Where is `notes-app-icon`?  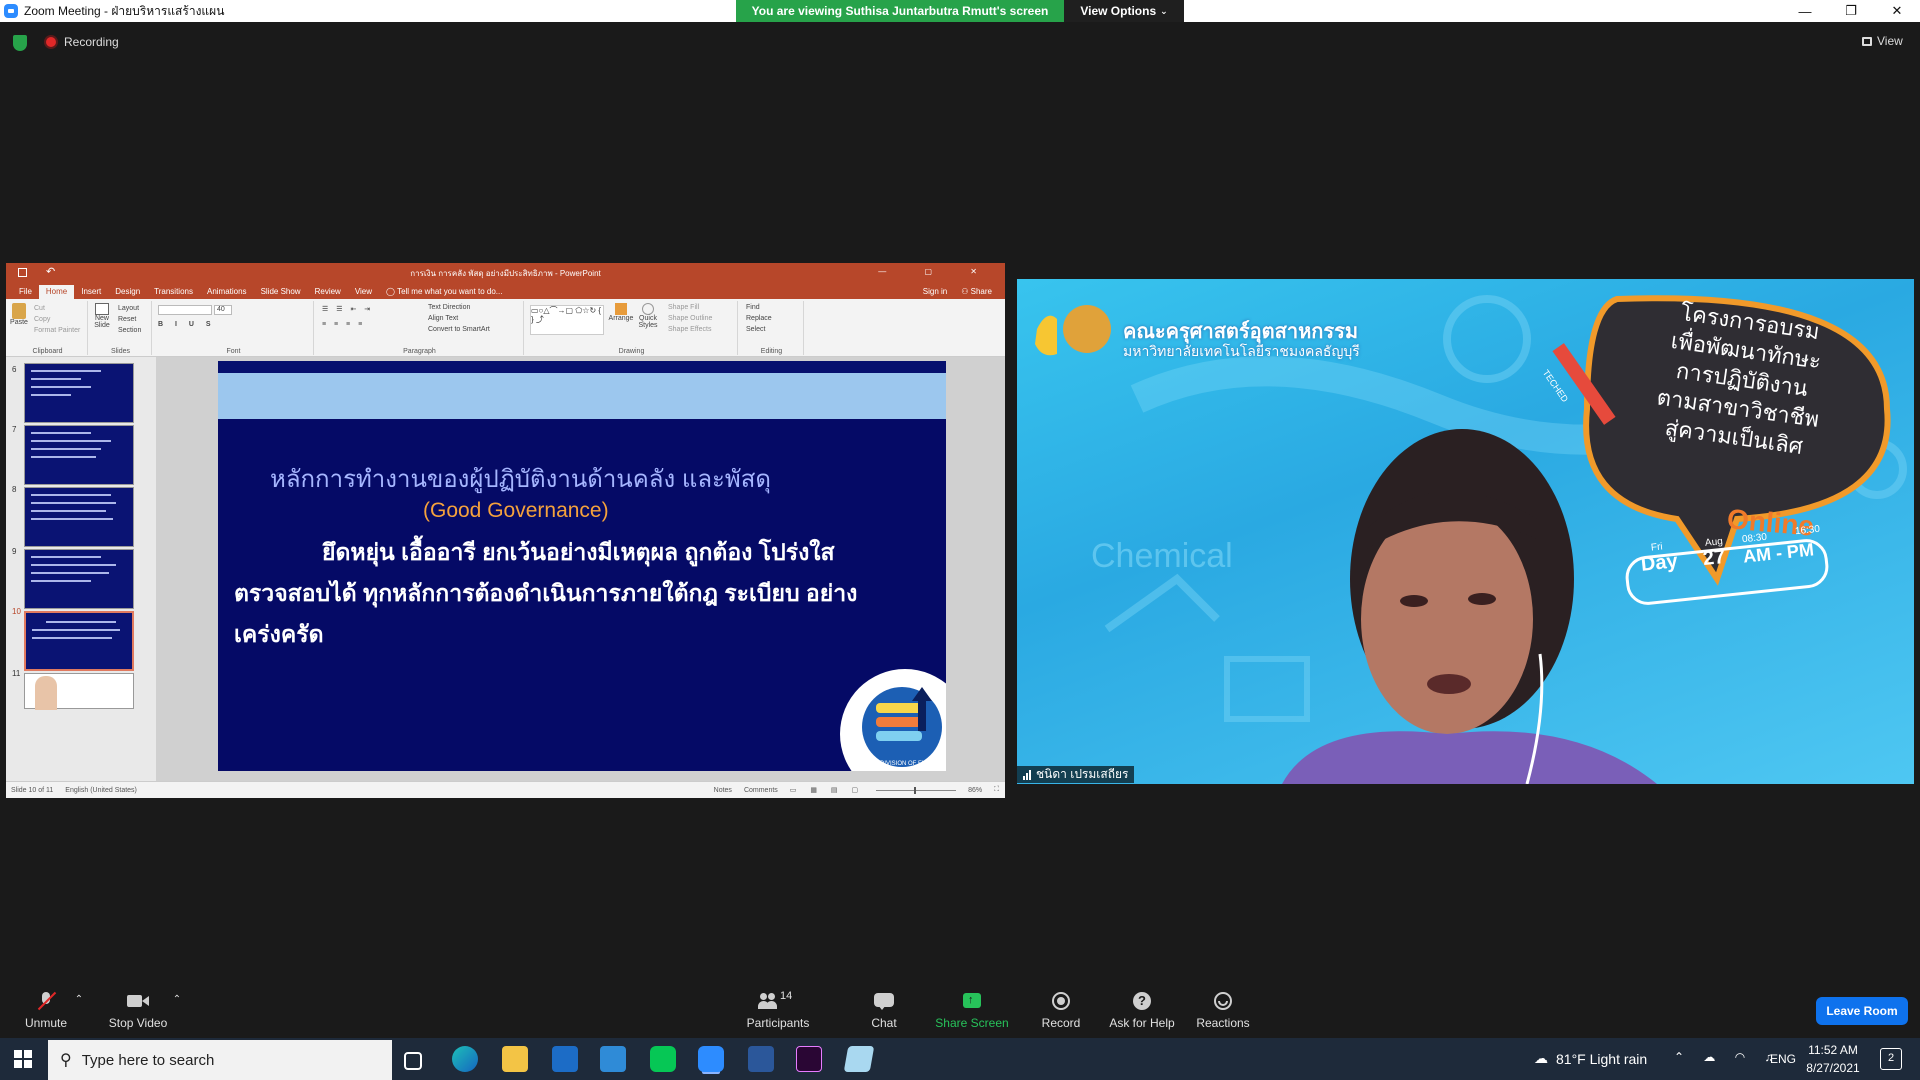
notes-app-icon is located at coordinates (859, 1059).